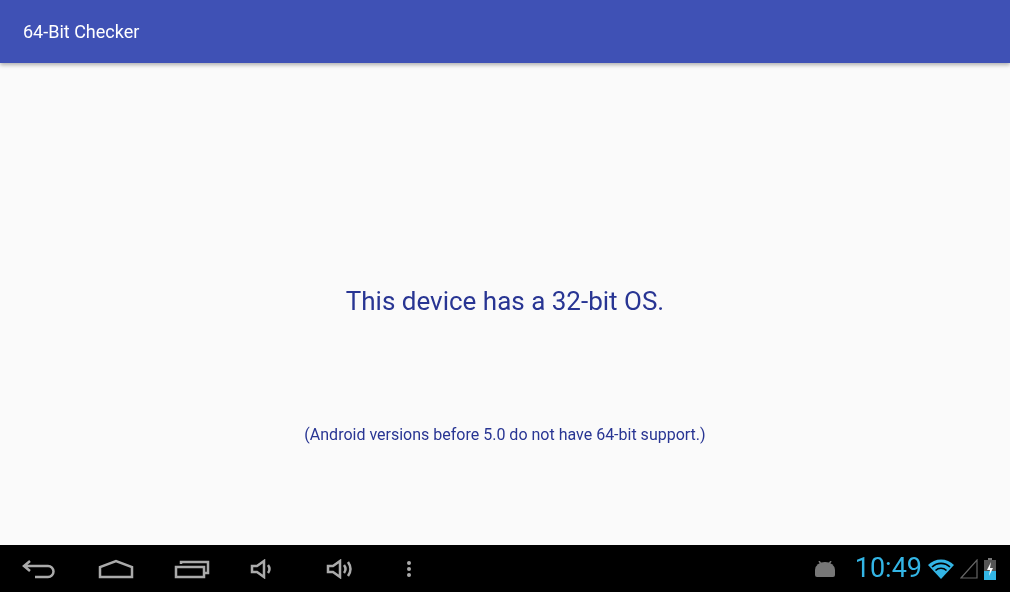 The width and height of the screenshot is (1010, 592). What do you see at coordinates (192, 568) in the screenshot?
I see `recent-apps-icon` at bounding box center [192, 568].